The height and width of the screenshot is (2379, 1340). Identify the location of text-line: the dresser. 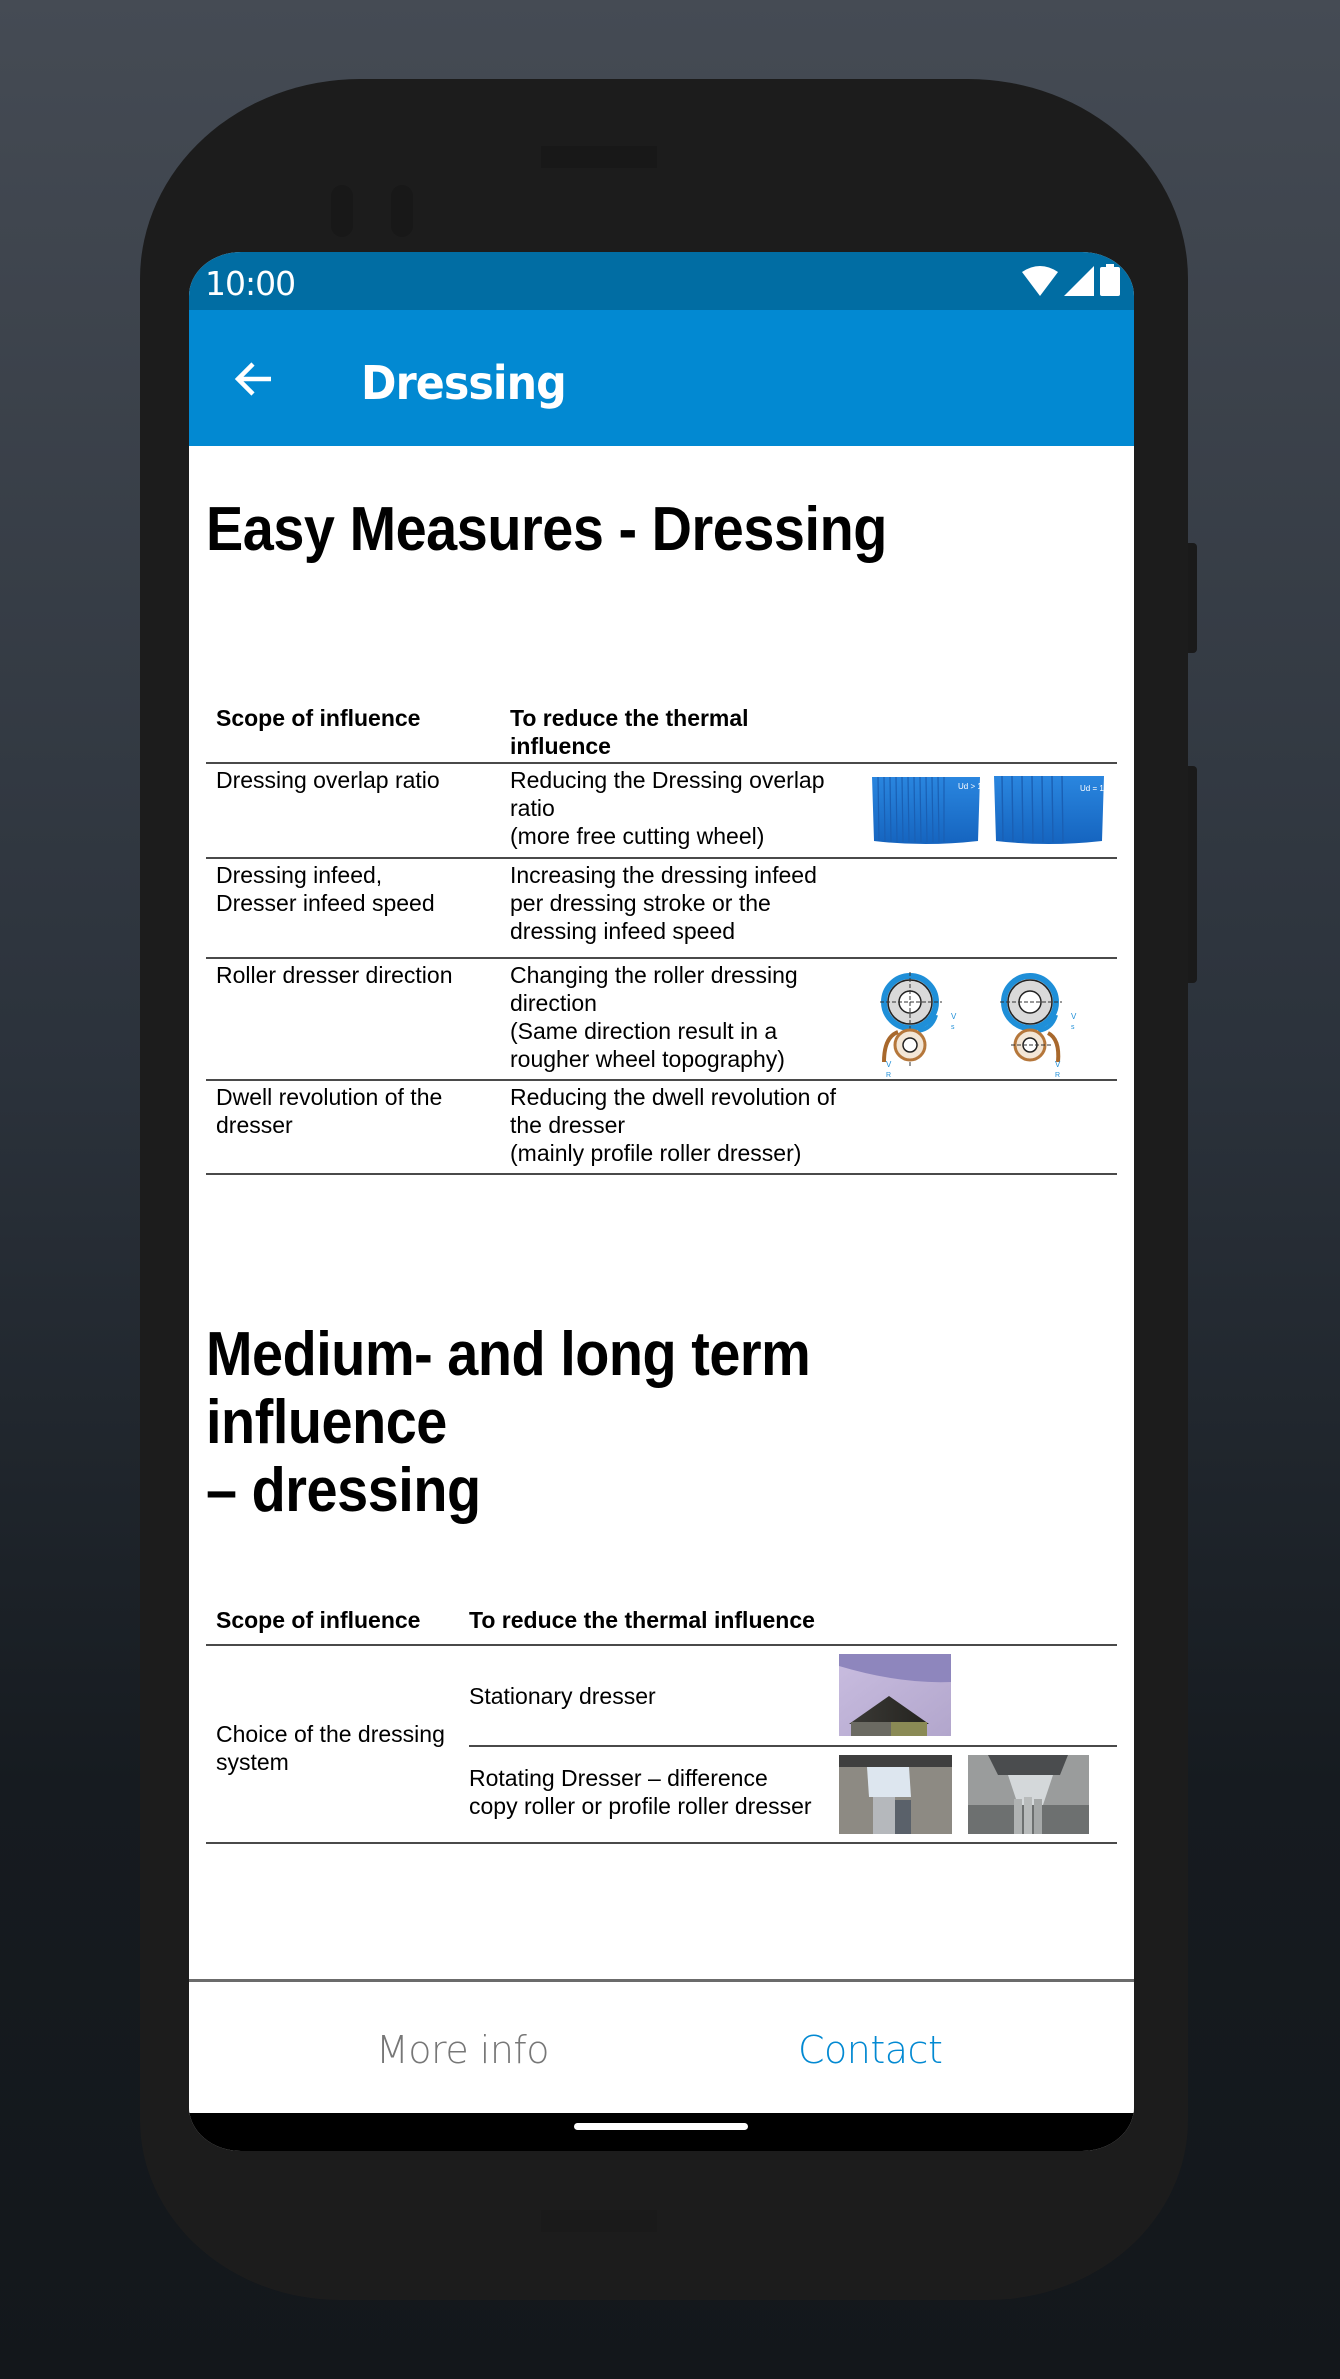
(568, 1125).